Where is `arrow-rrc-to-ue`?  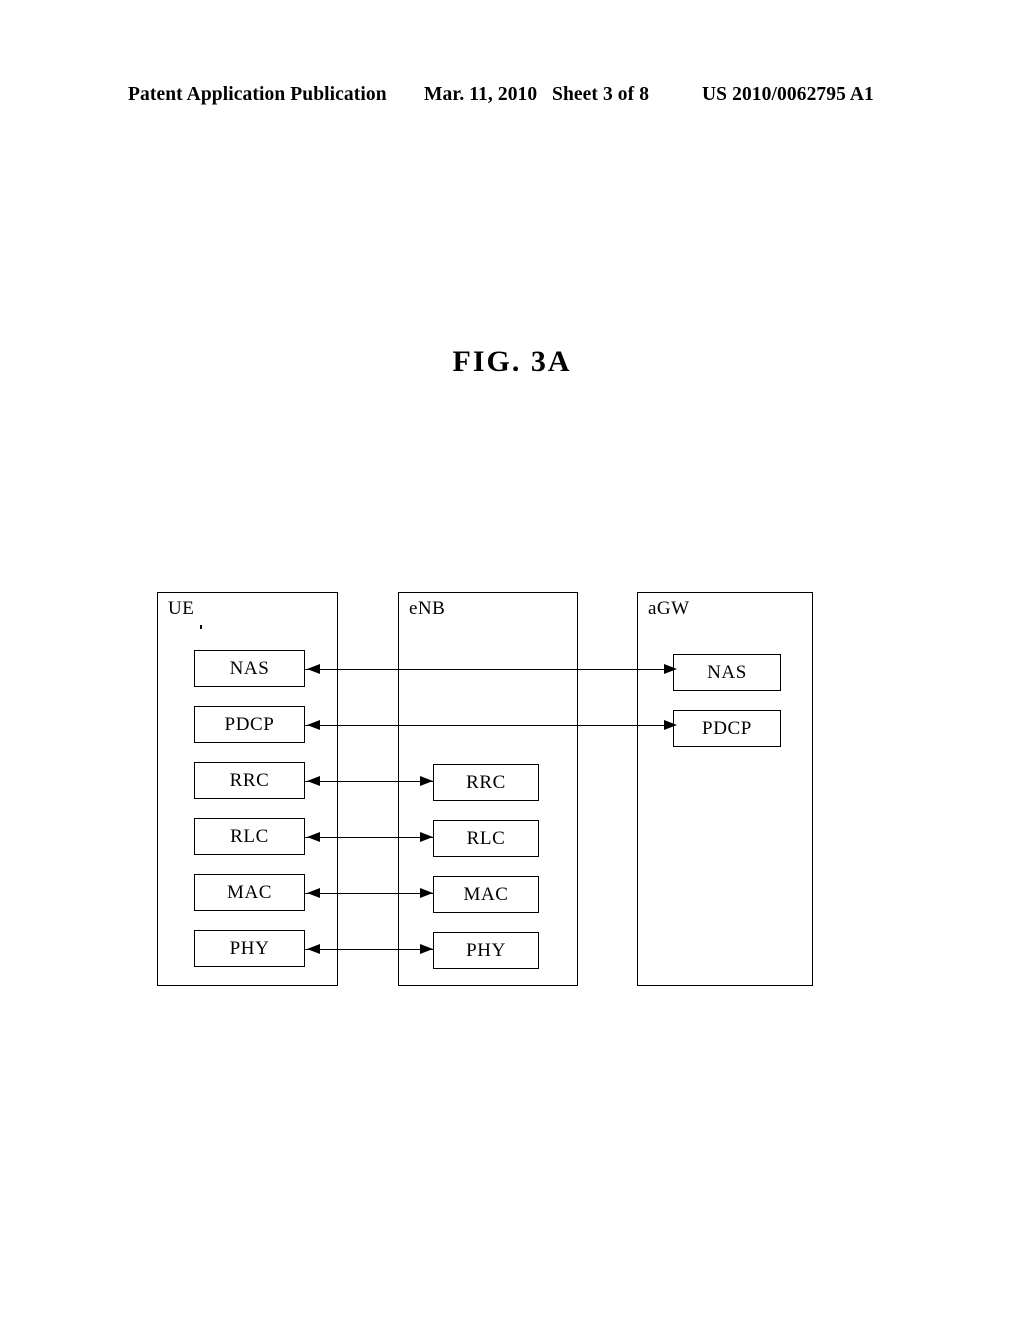
arrow-rrc-to-ue is located at coordinates (313, 781).